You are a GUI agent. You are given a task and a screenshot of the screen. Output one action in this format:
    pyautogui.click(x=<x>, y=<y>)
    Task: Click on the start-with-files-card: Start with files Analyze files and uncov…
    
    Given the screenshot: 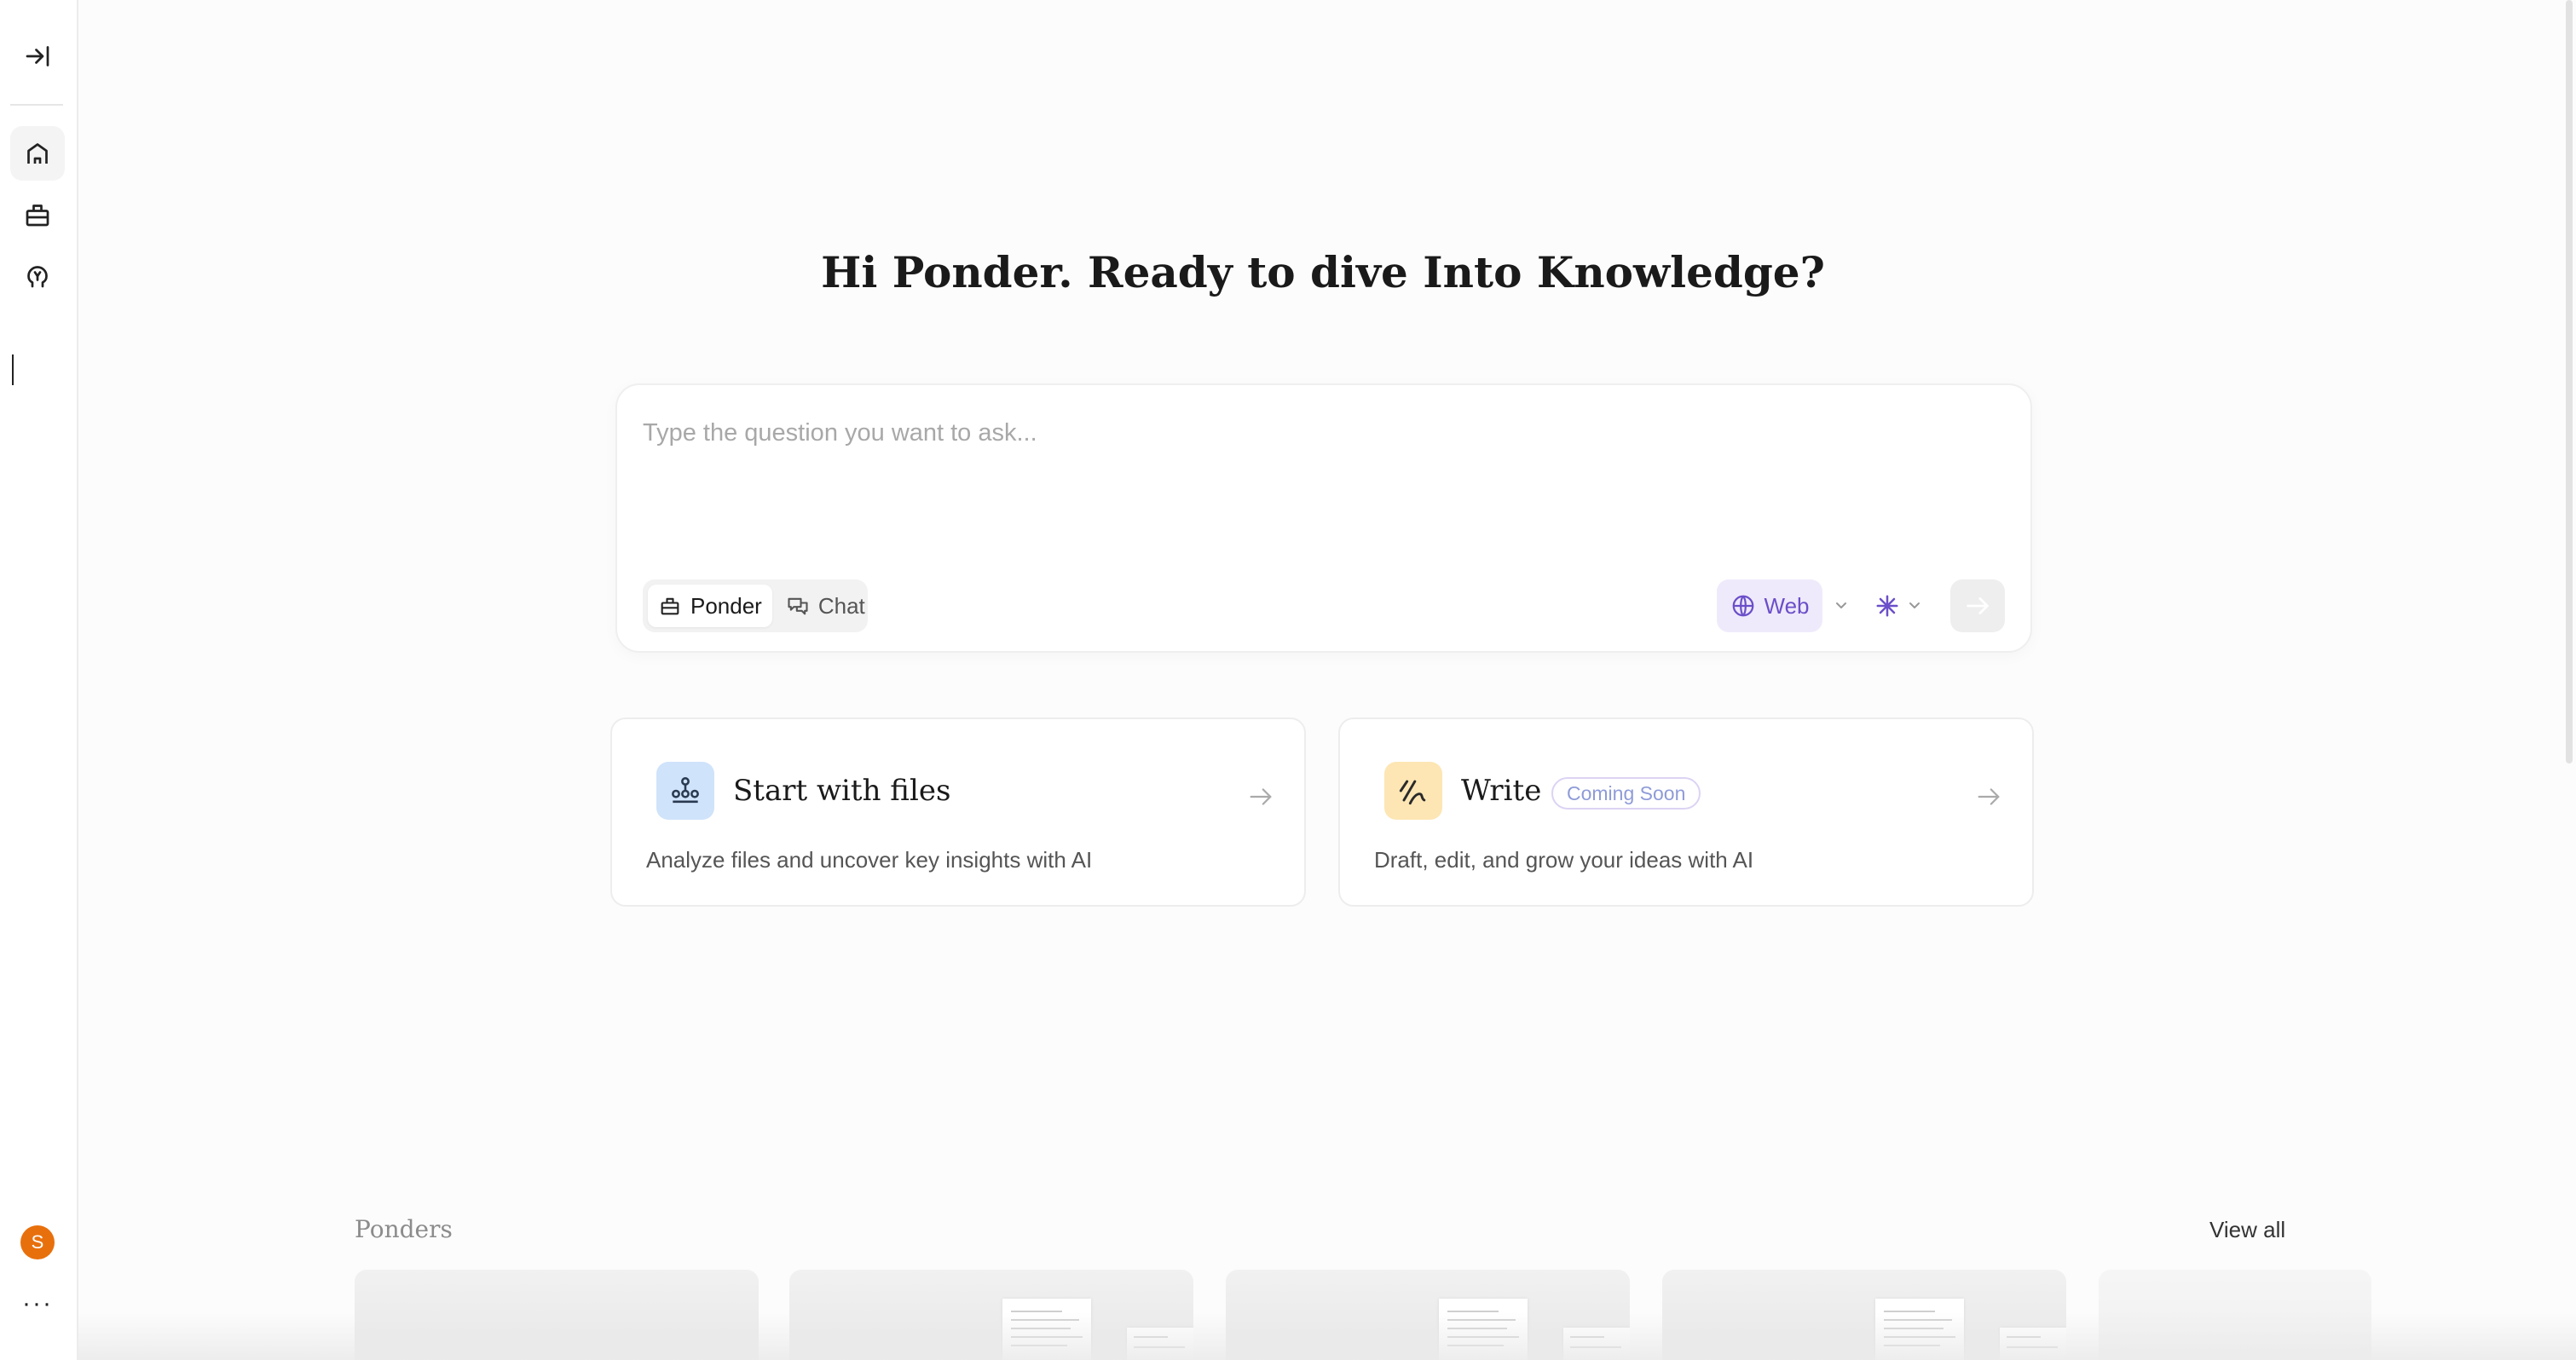 What is the action you would take?
    pyautogui.click(x=958, y=812)
    